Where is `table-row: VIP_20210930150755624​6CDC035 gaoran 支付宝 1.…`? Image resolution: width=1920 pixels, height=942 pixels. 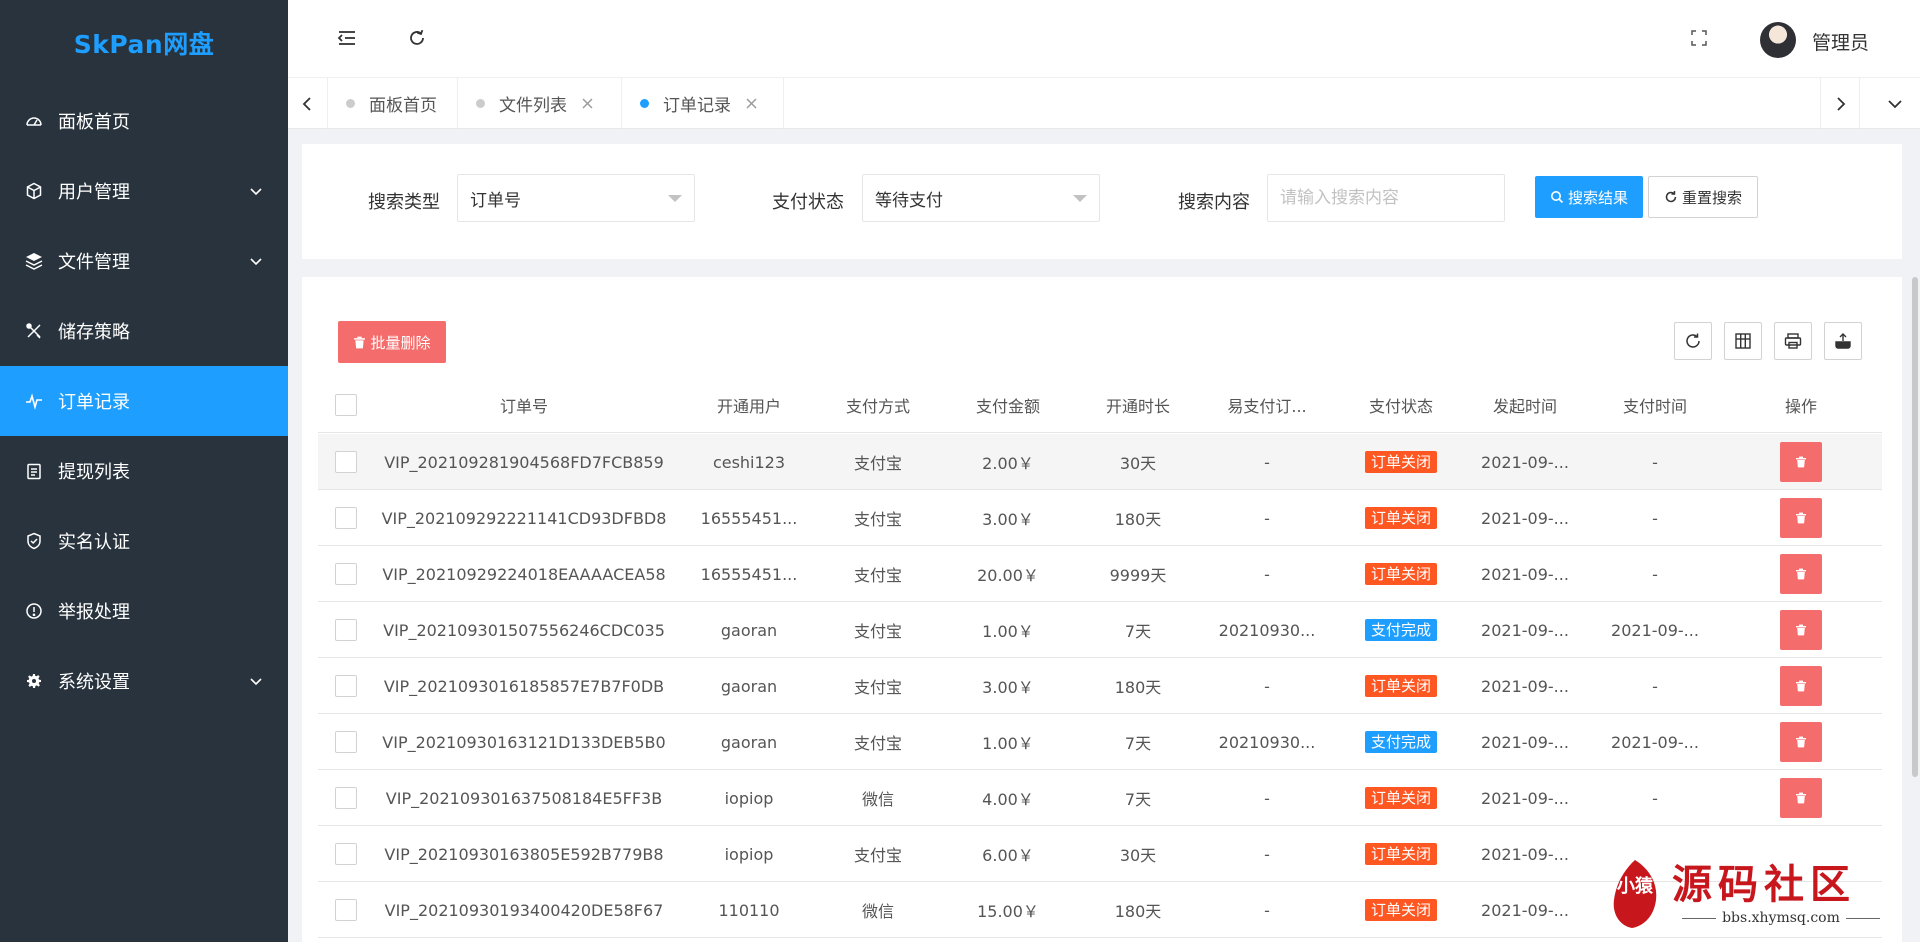 table-row: VIP_20210930150755624​6CDC035 gaoran 支付宝 1.… is located at coordinates (1100, 630).